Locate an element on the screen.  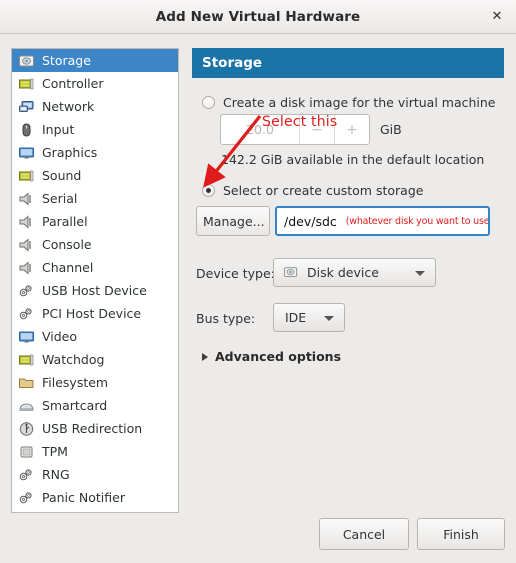
annotation-select-this: Select this is located at coordinates (300, 122).